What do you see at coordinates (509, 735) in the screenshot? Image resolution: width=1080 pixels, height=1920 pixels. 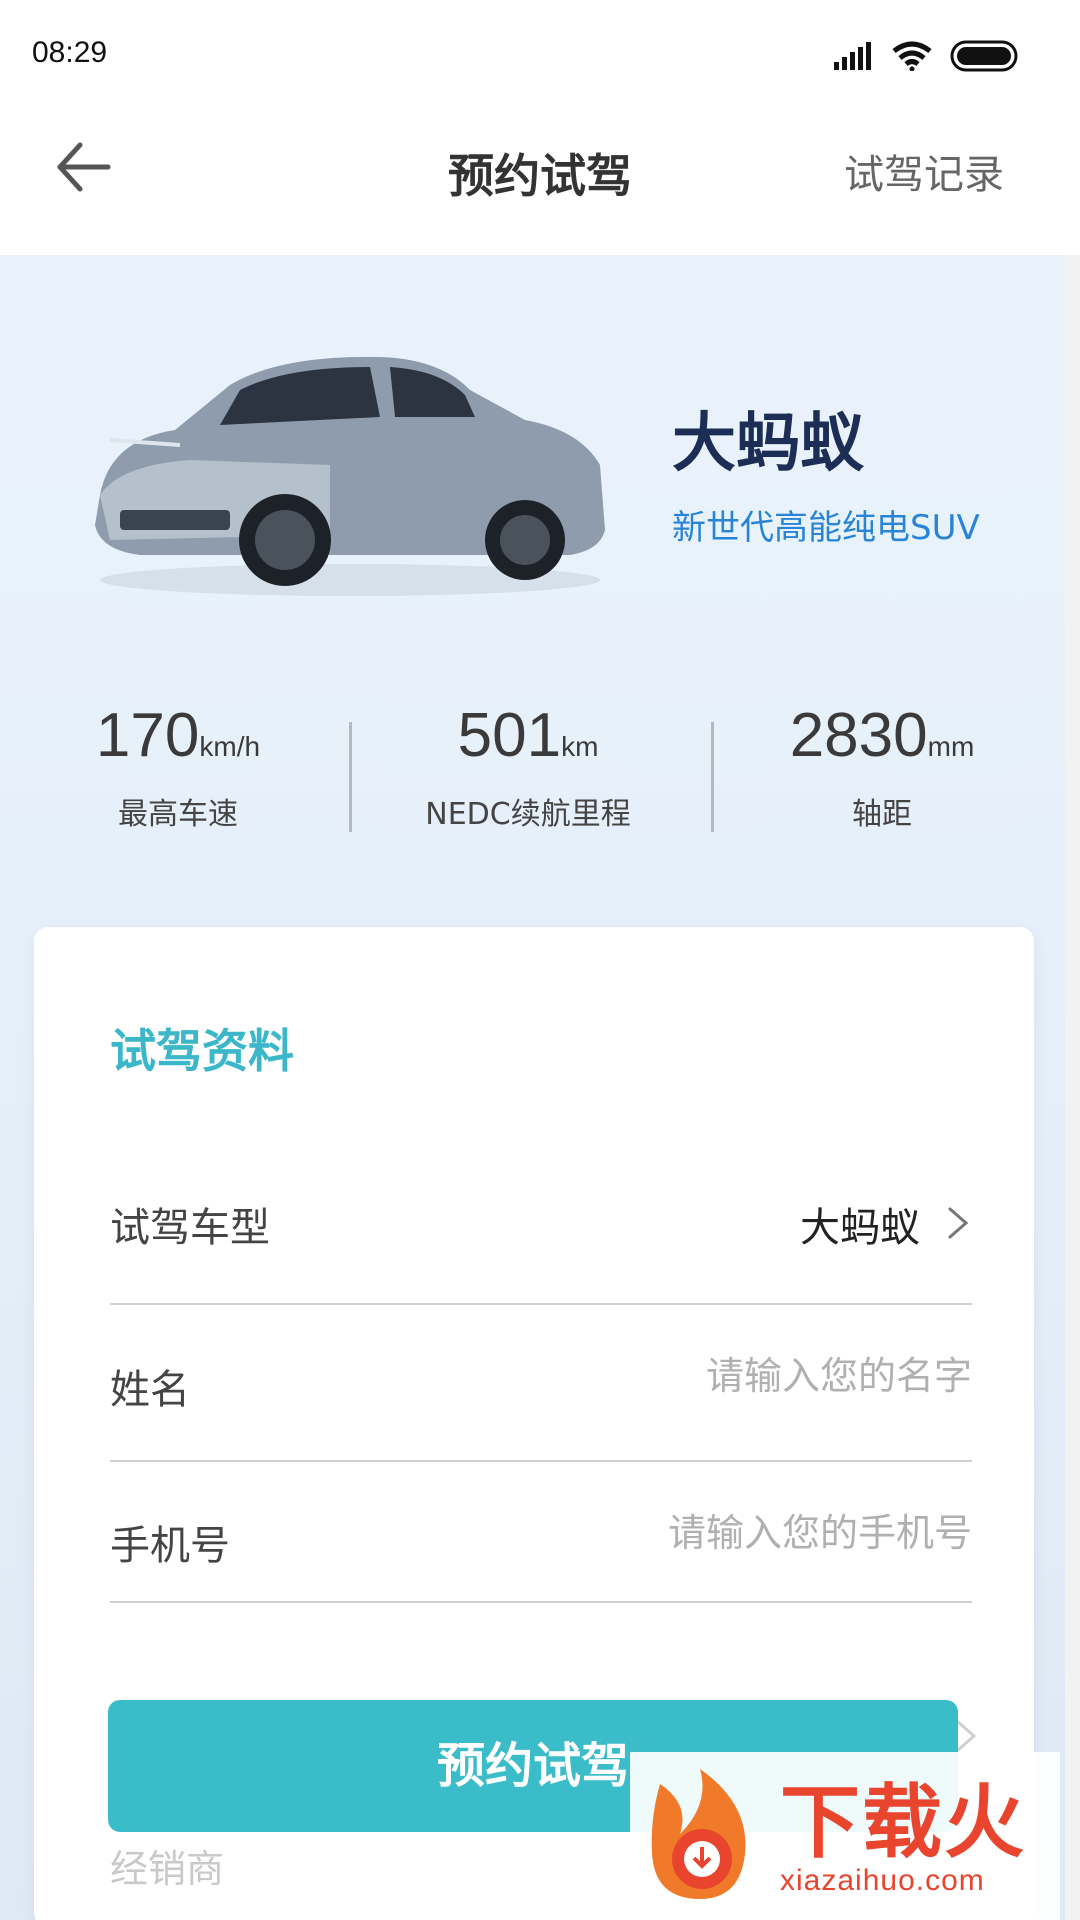 I see `spec-value: 501` at bounding box center [509, 735].